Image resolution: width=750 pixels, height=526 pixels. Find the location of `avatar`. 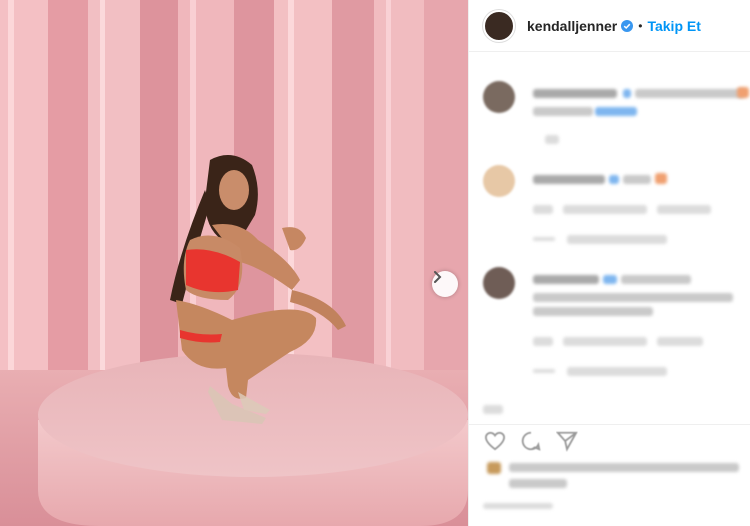

avatar is located at coordinates (499, 25).